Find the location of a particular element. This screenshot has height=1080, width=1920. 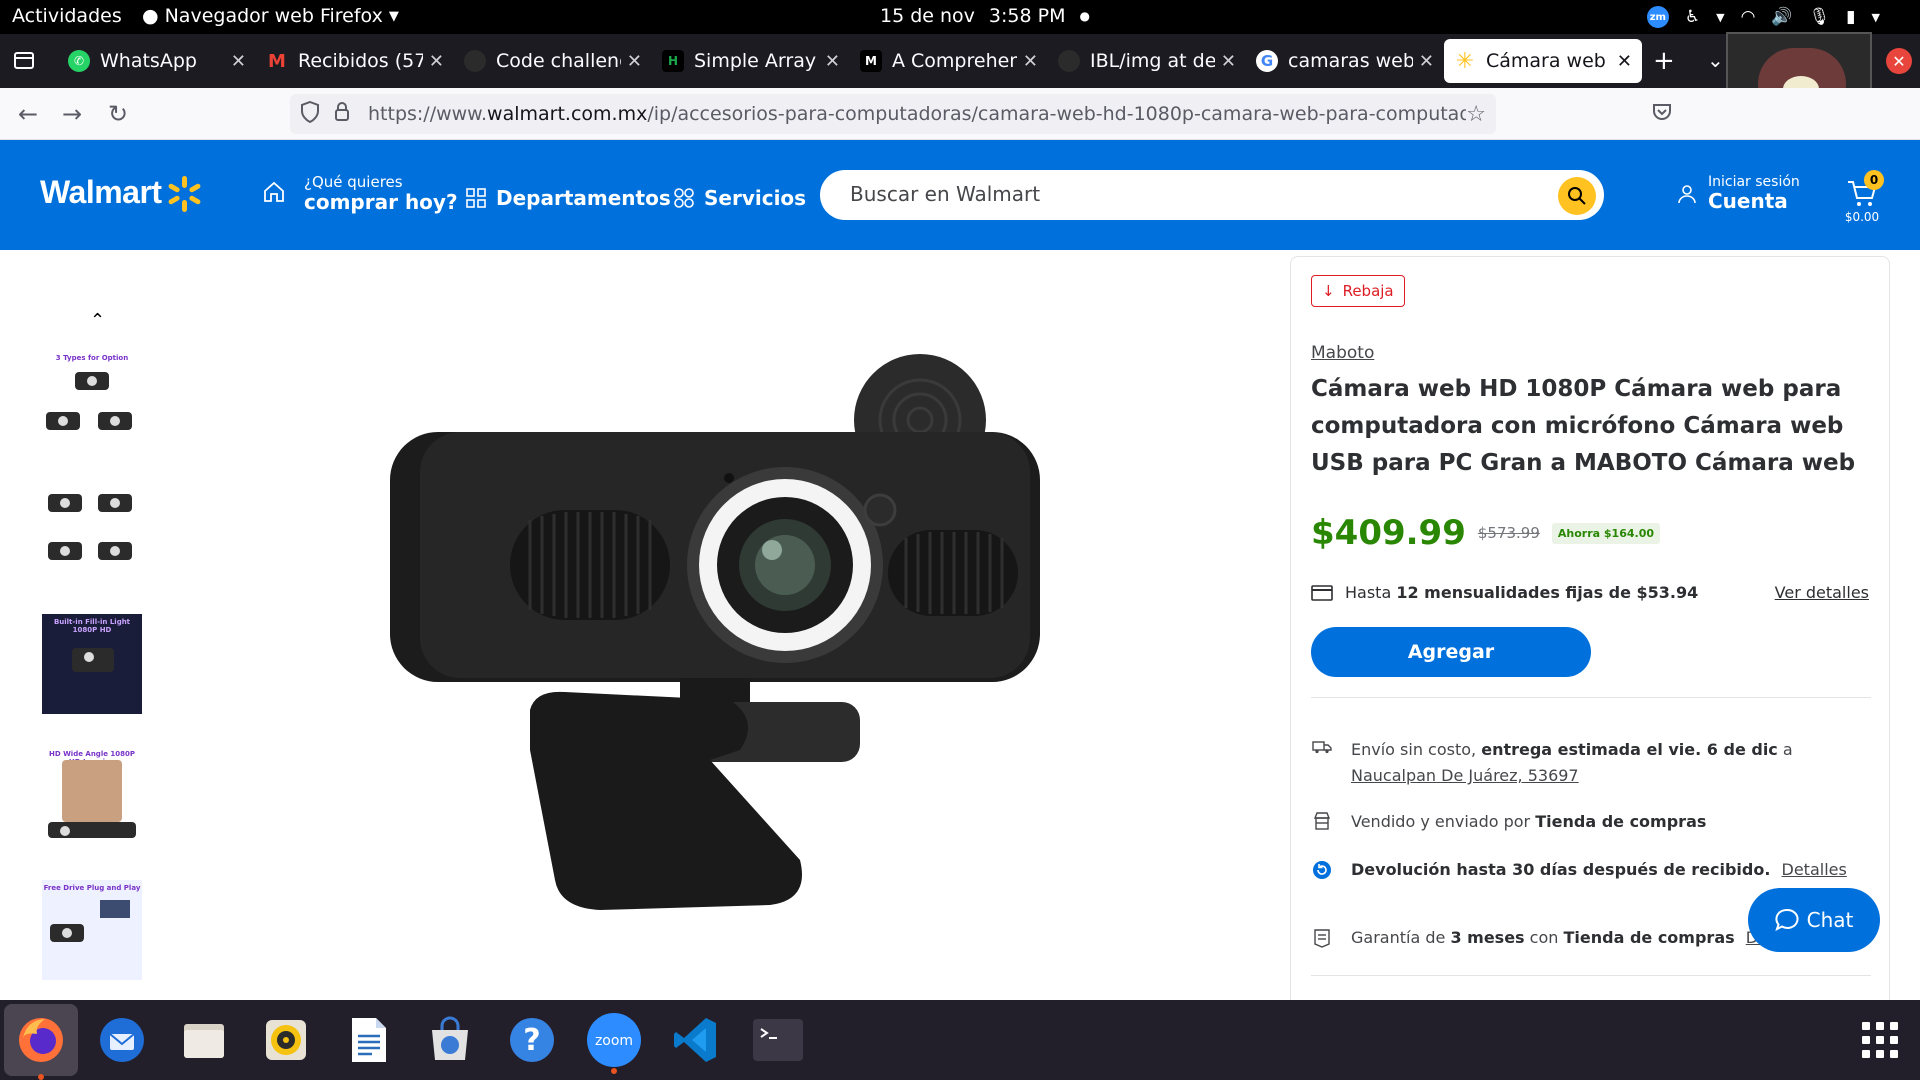

time-label: 3:58 PM is located at coordinates (1027, 16).